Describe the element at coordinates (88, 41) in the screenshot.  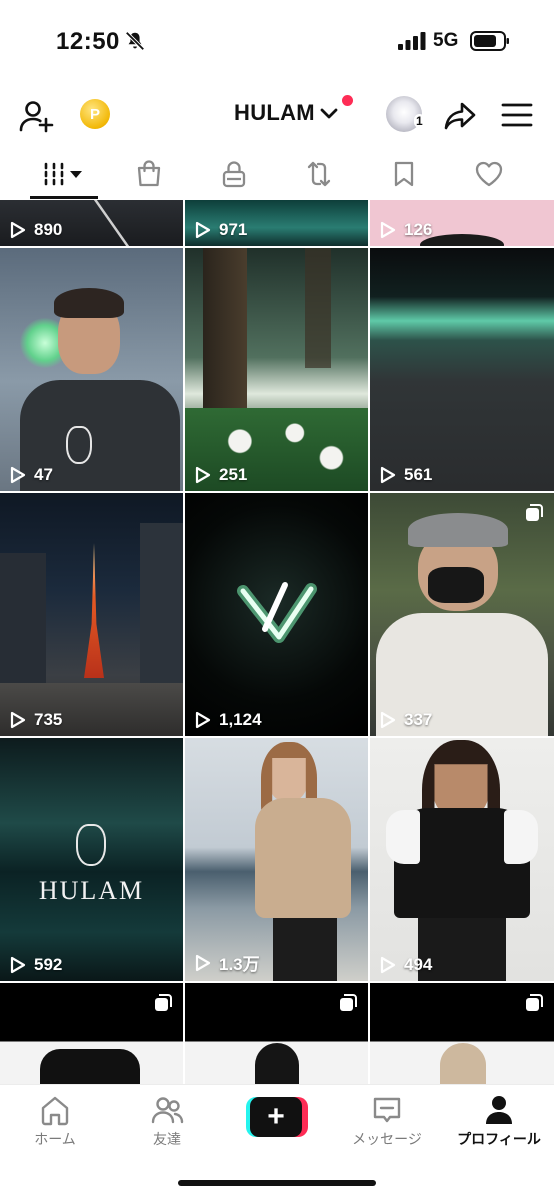
I see `status-time: 12:50` at that location.